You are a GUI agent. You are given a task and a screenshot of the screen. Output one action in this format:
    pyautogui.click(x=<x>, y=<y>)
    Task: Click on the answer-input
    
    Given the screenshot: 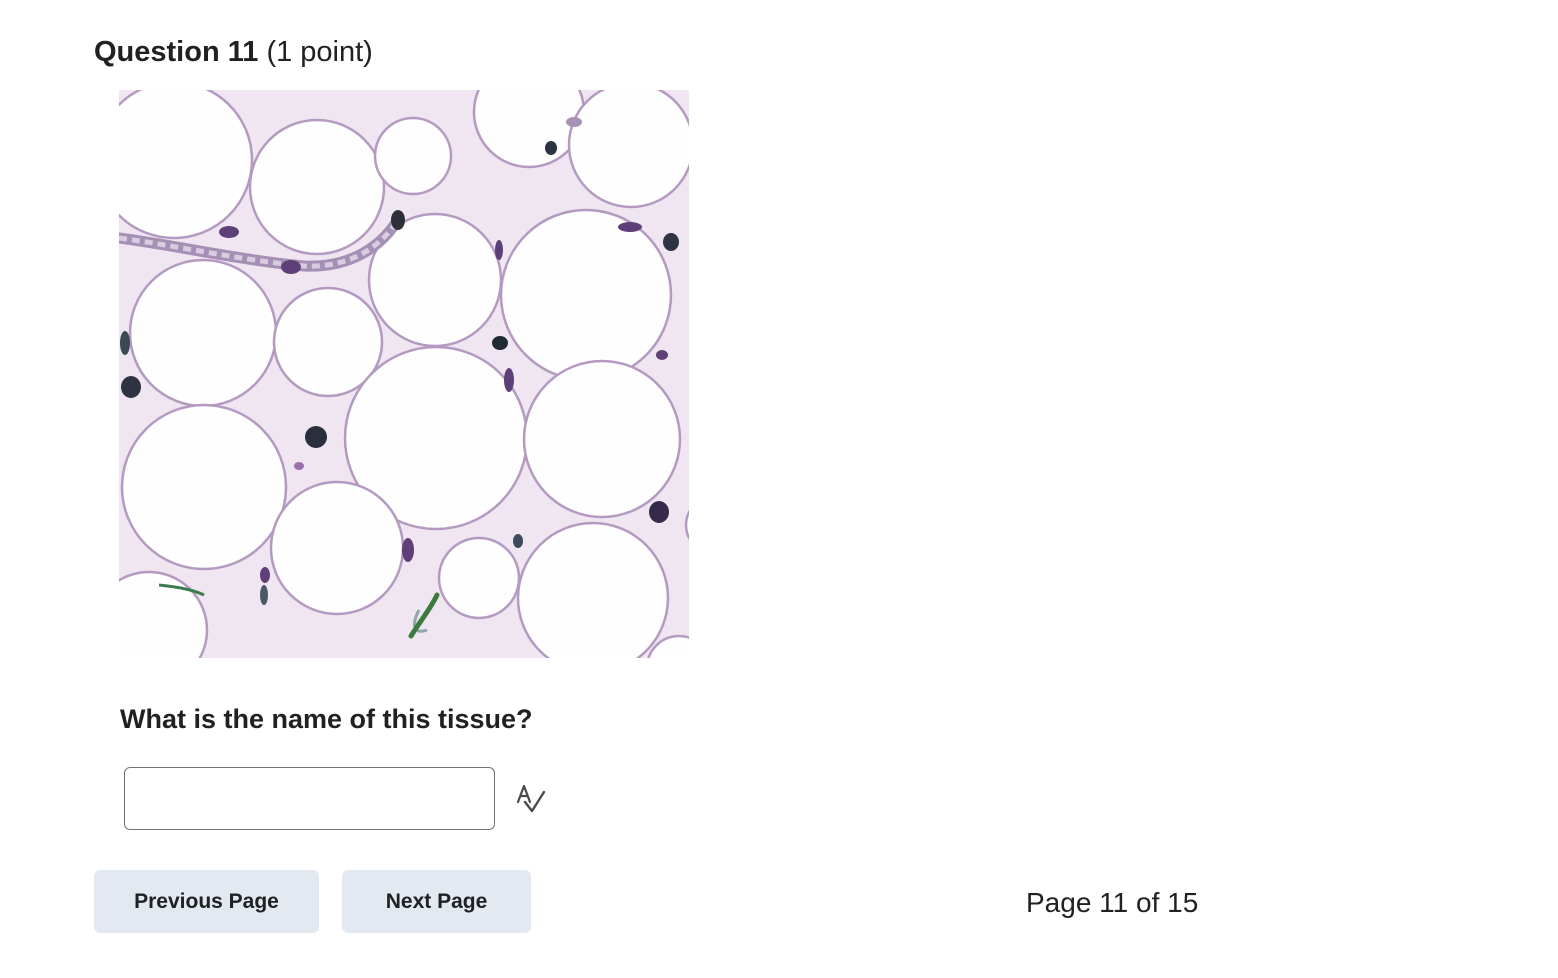 What is the action you would take?
    pyautogui.click(x=309, y=798)
    